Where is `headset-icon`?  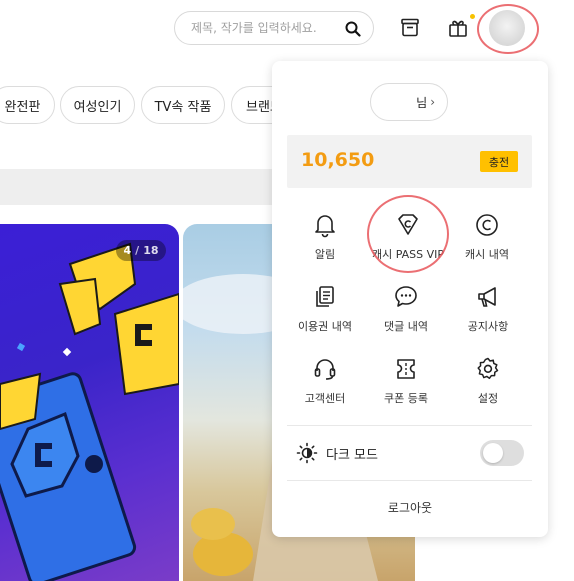 headset-icon is located at coordinates (325, 369).